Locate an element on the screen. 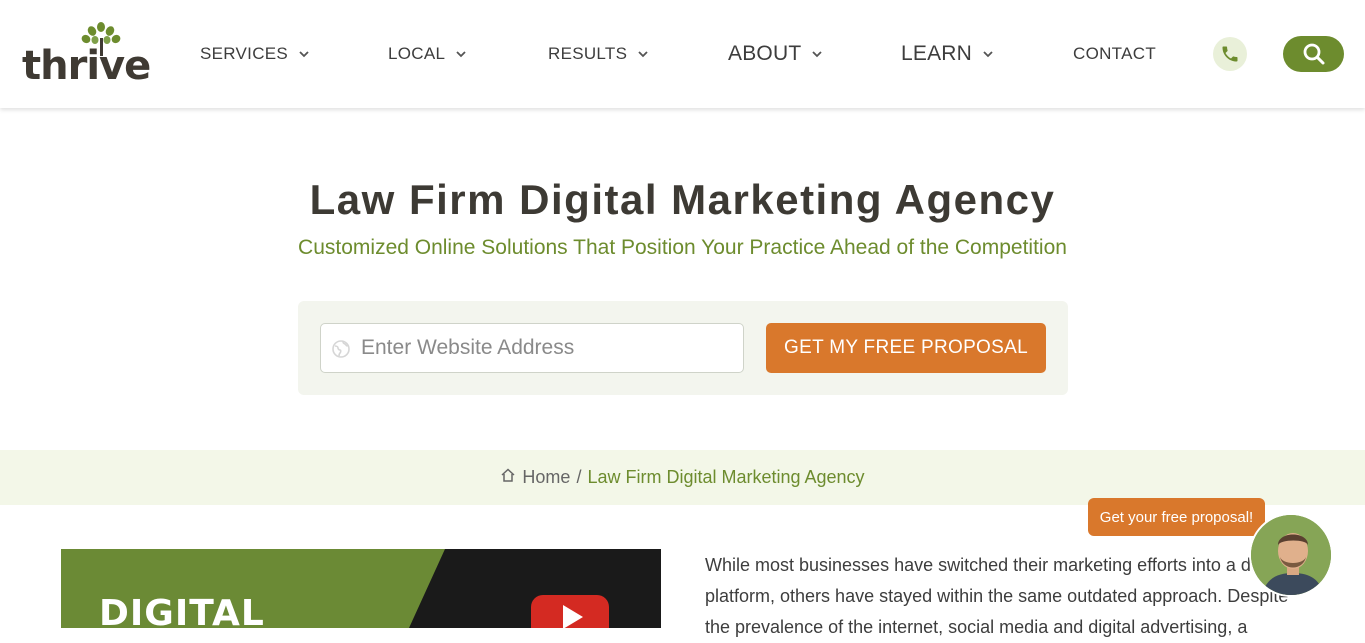 This screenshot has width=1365, height=643. website-address-field is located at coordinates (532, 348).